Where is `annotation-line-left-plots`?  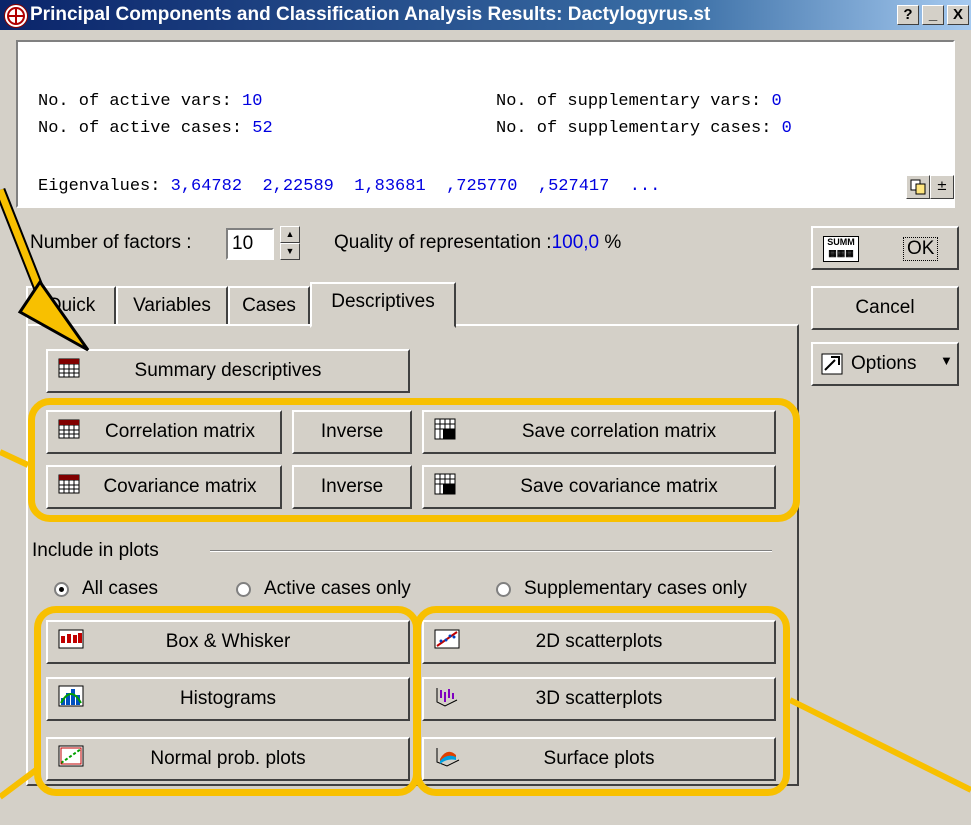 annotation-line-left-plots is located at coordinates (19, 783).